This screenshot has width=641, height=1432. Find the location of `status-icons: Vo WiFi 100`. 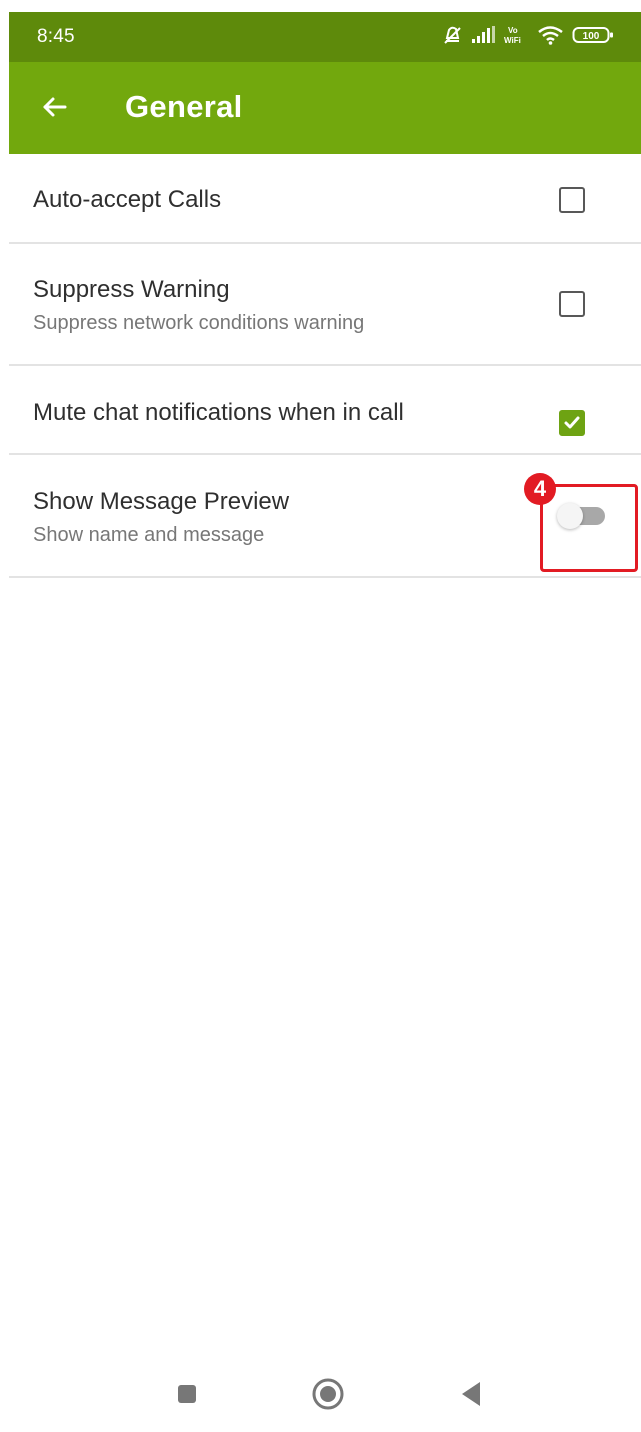

status-icons: Vo WiFi 100 is located at coordinates (528, 35).